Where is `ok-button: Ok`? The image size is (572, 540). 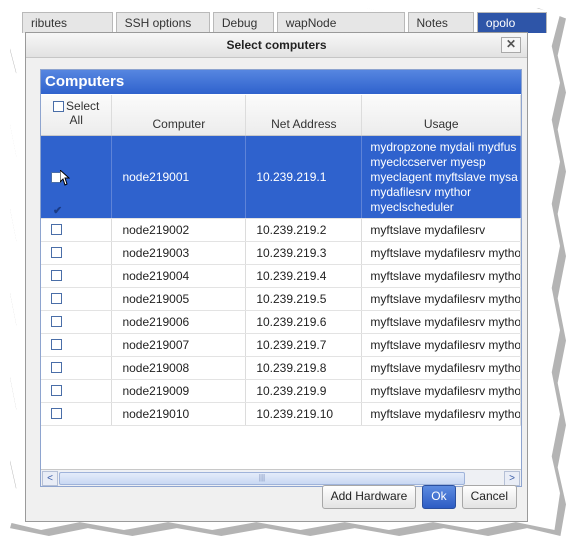
ok-button: Ok is located at coordinates (439, 497).